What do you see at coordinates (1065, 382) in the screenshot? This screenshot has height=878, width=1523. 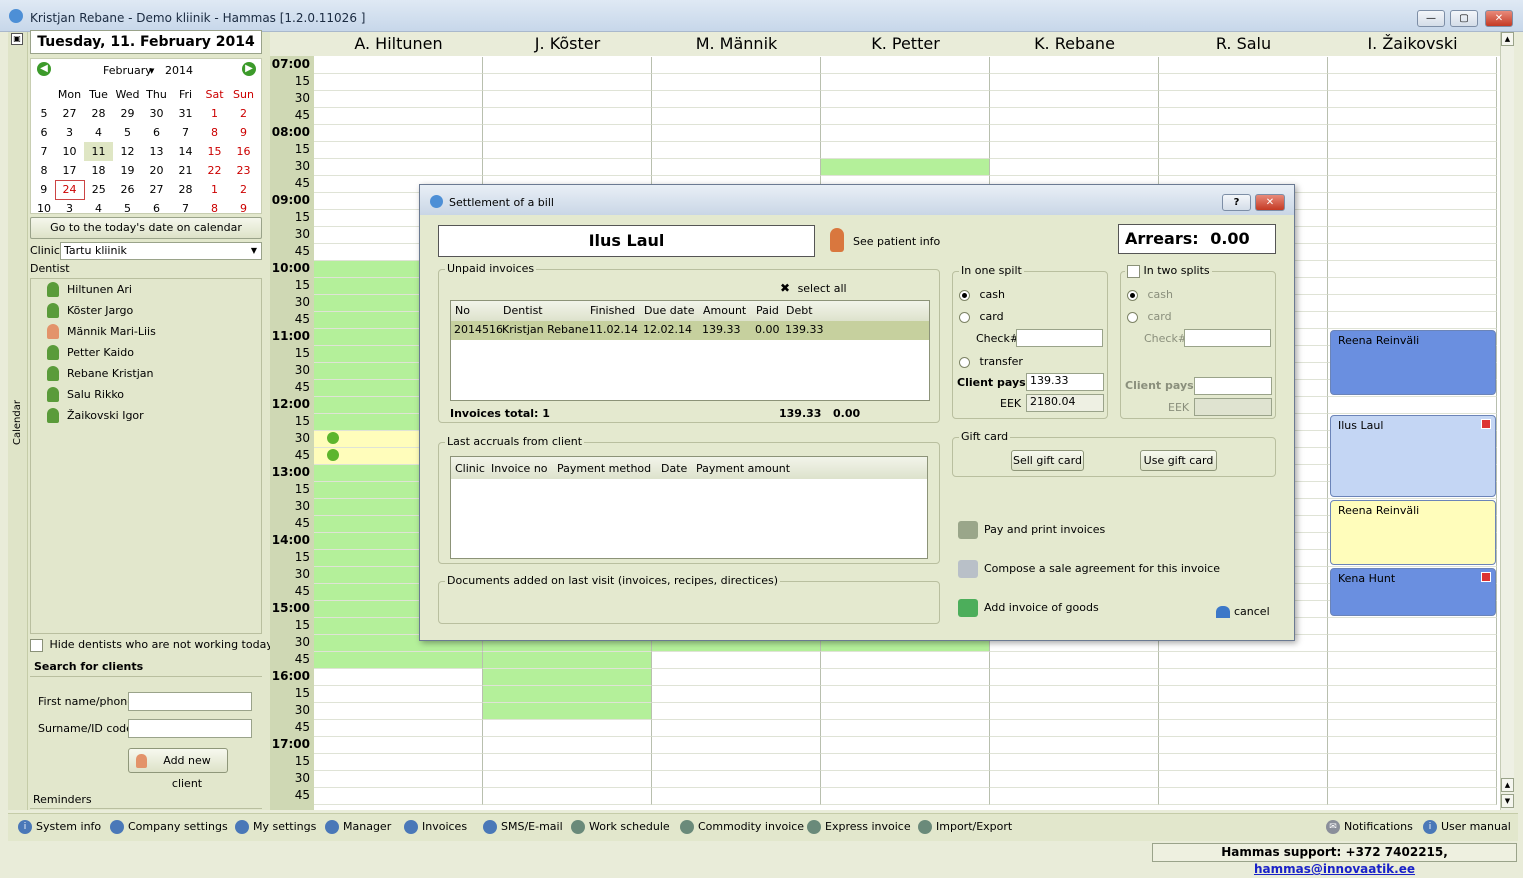 I see `client-pays-input: 139.33` at bounding box center [1065, 382].